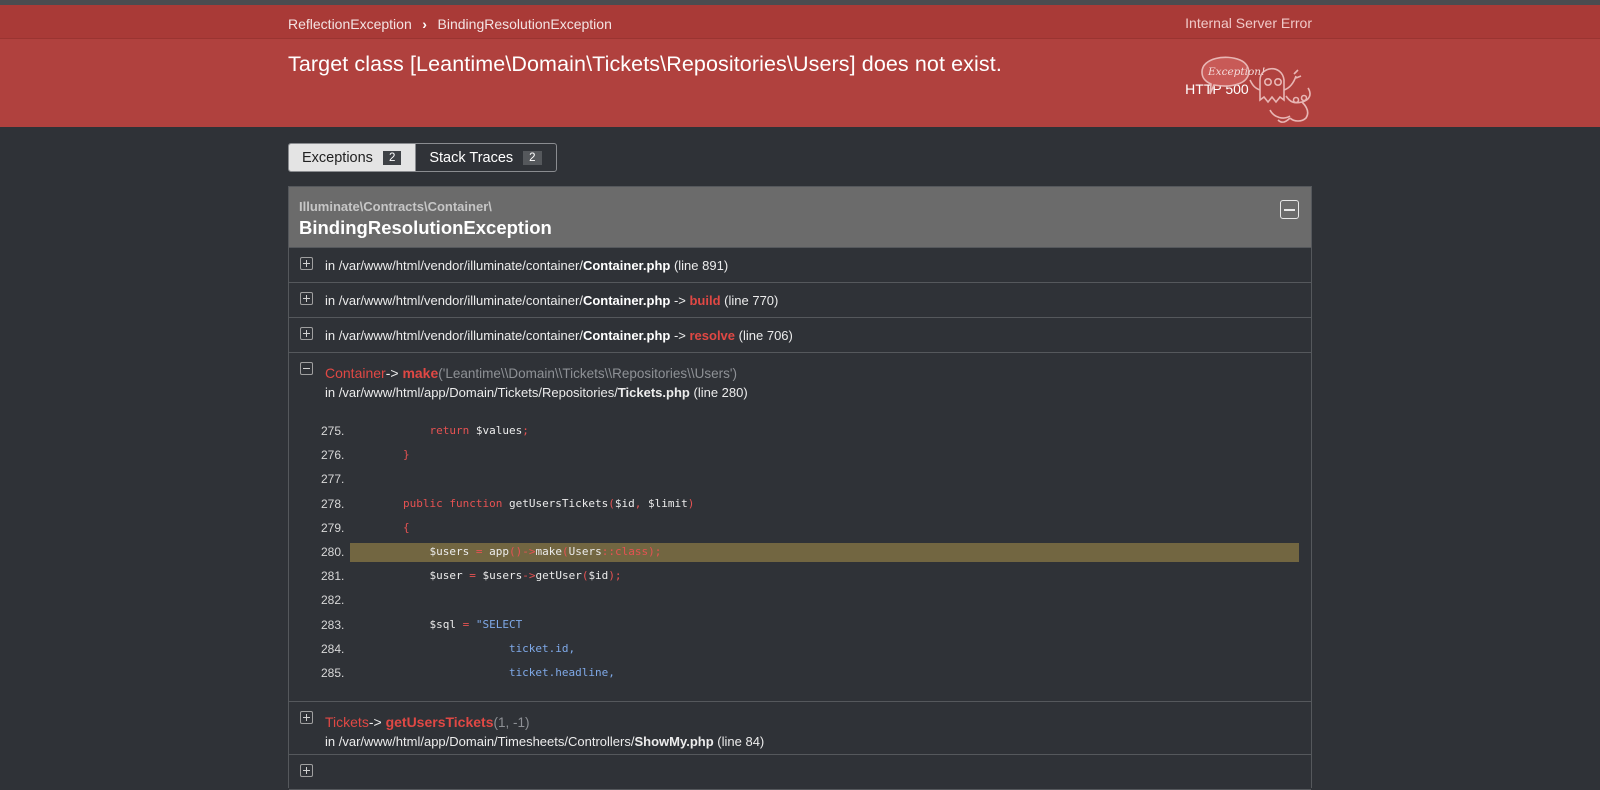 The image size is (1600, 790). Describe the element at coordinates (479, 430) in the screenshot. I see `code-text: return $values;` at that location.